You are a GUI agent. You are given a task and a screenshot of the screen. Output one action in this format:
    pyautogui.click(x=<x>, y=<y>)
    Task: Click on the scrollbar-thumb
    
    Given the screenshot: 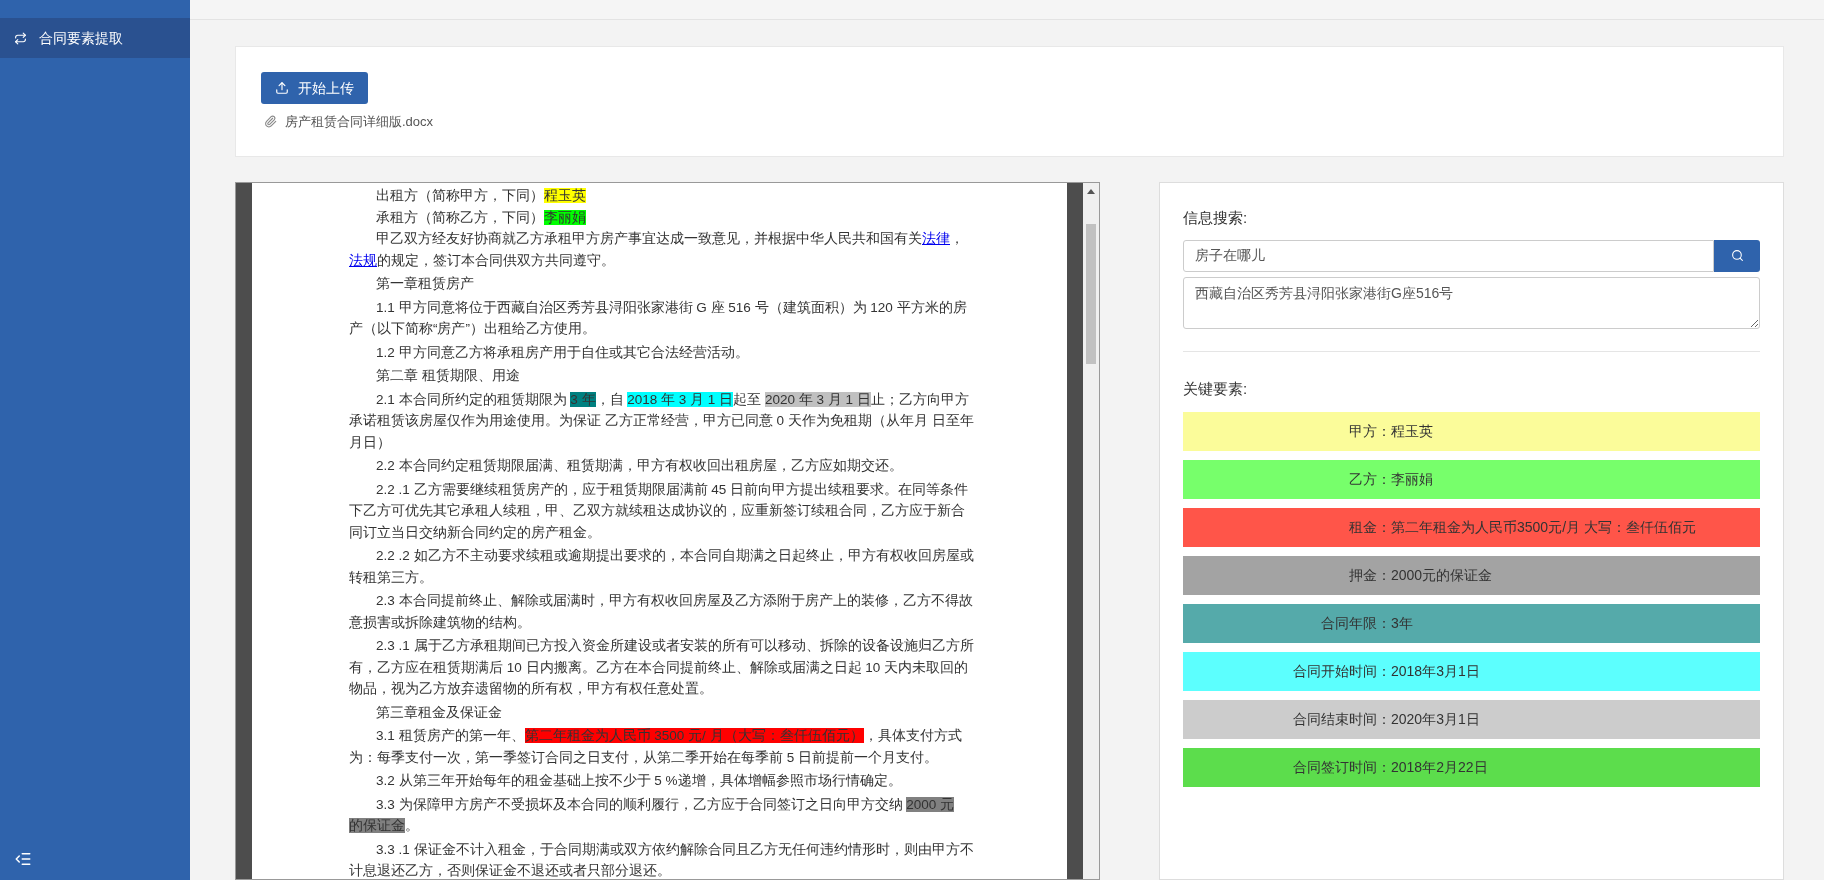 What is the action you would take?
    pyautogui.click(x=1091, y=294)
    